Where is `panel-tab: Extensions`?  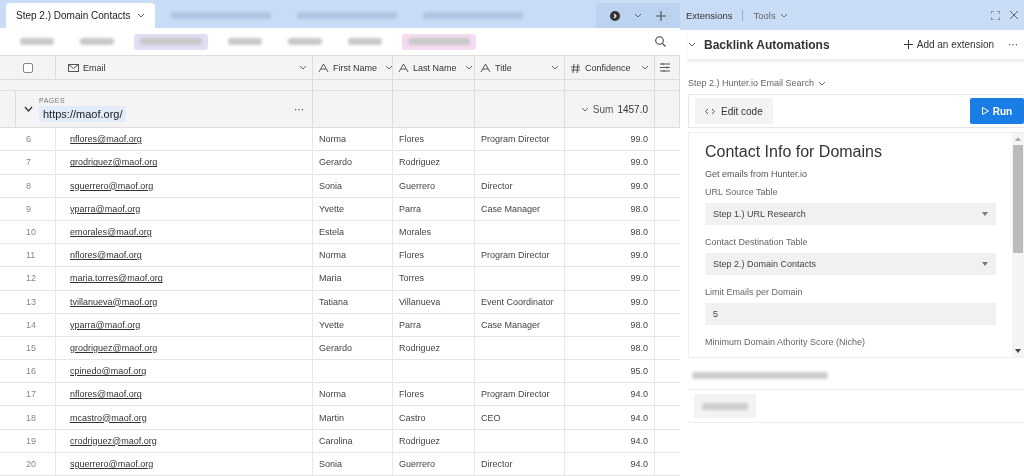 panel-tab: Extensions is located at coordinates (709, 15).